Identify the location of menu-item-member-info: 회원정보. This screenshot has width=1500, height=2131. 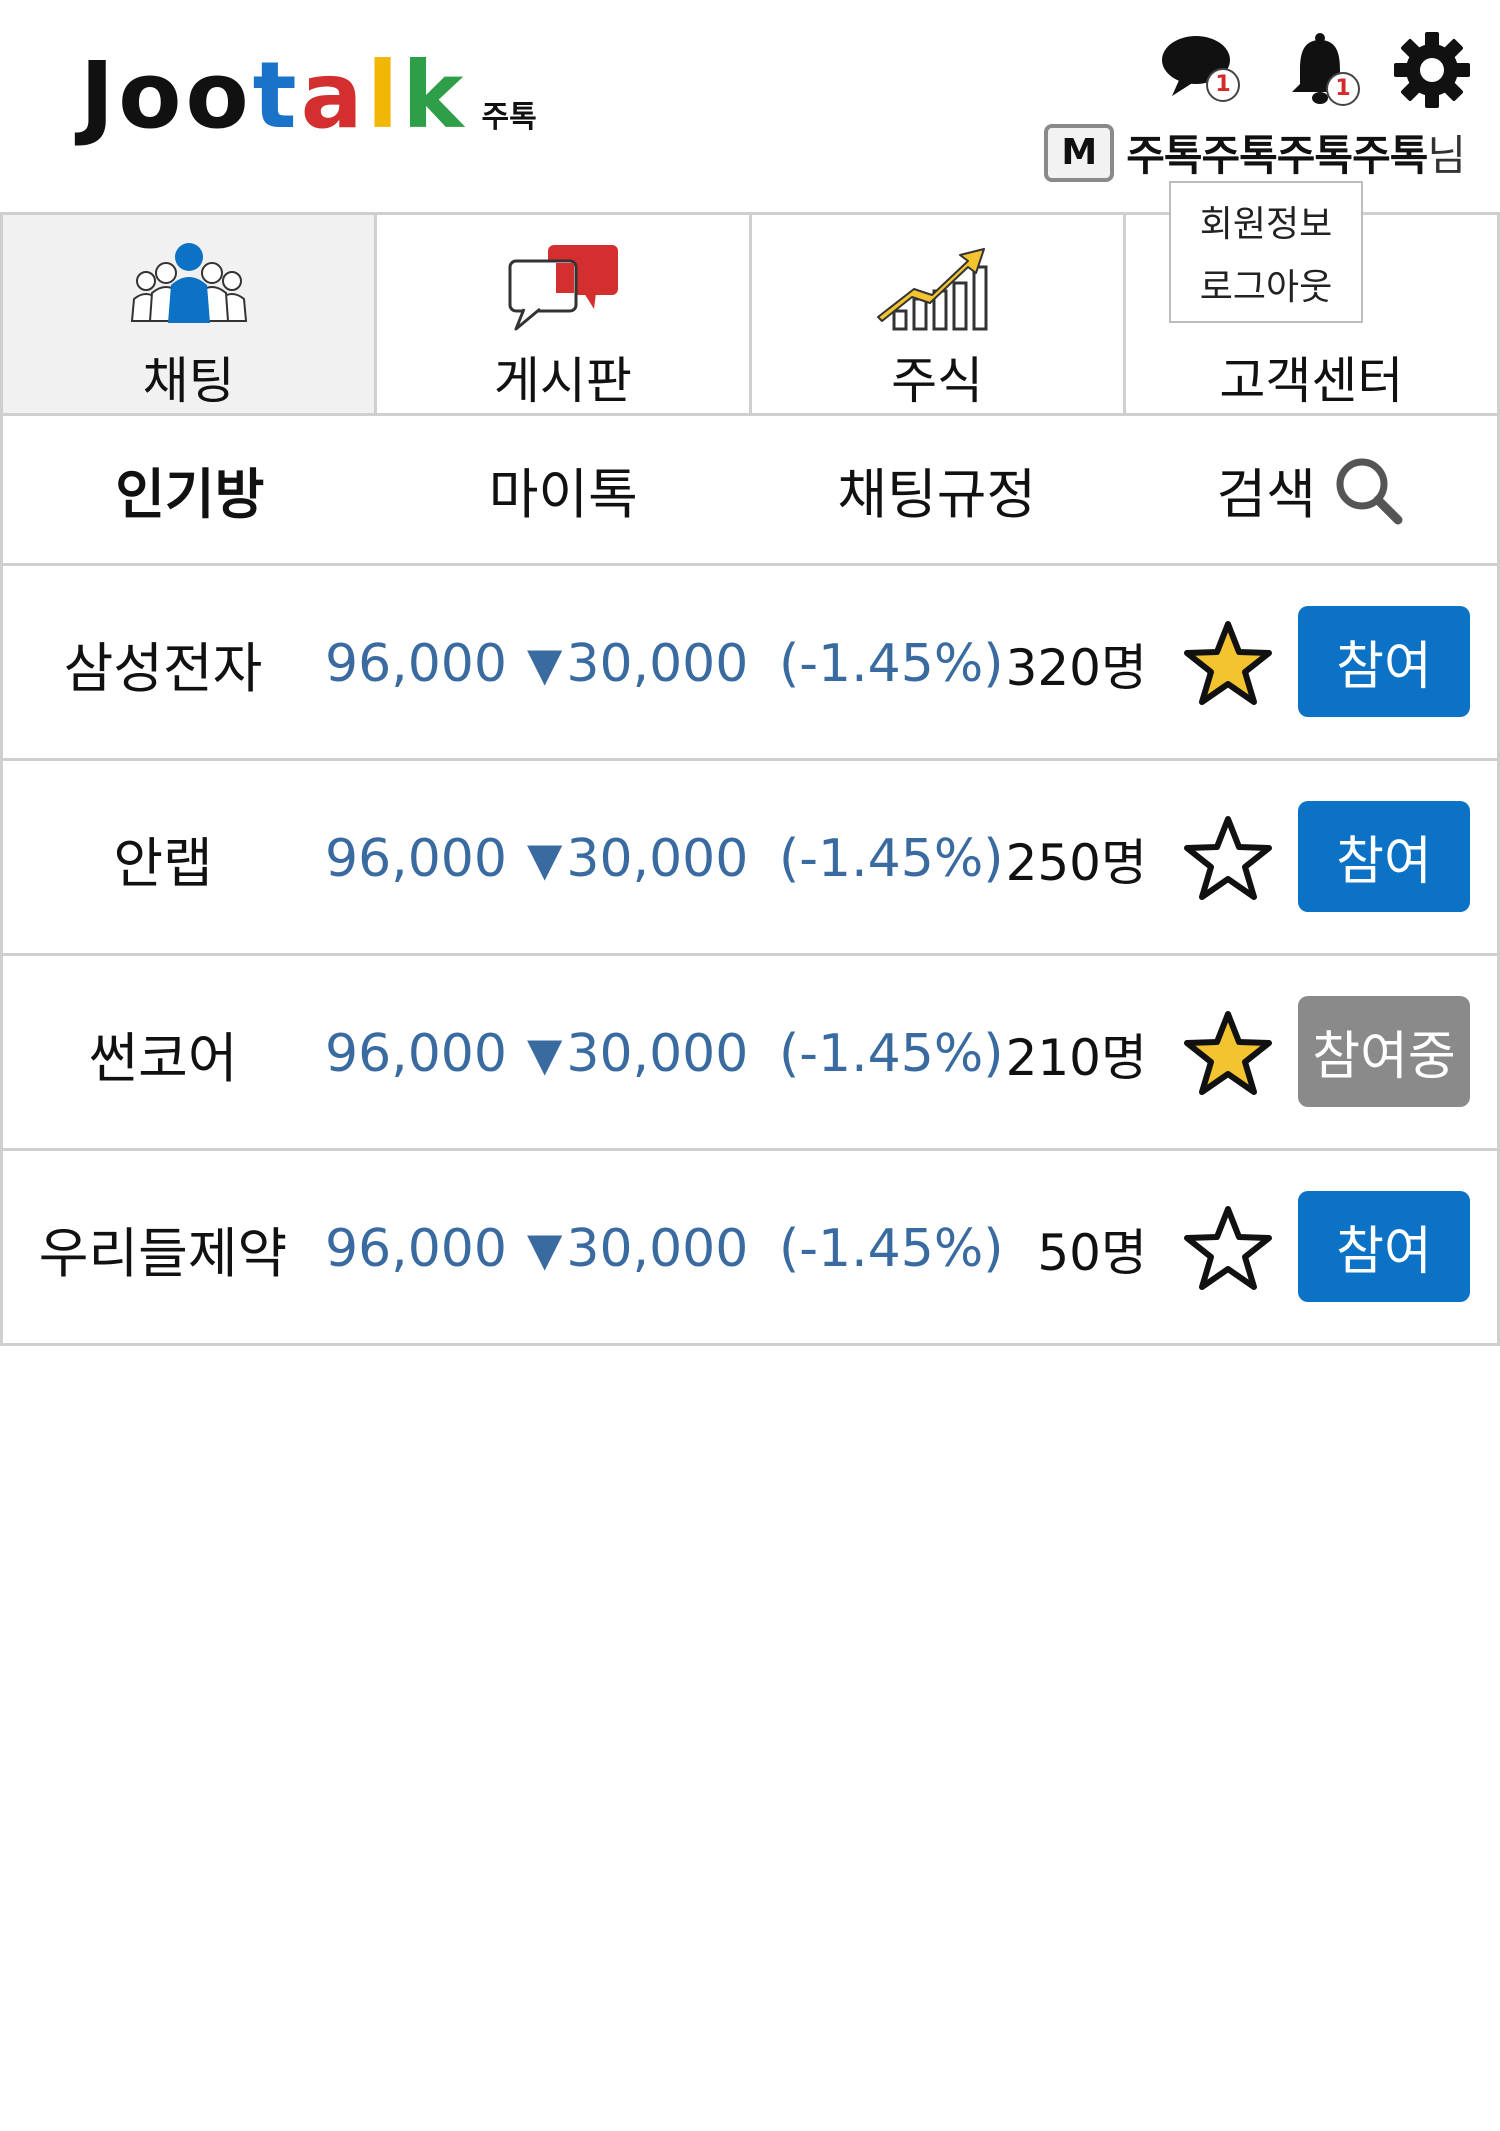
(1266, 221).